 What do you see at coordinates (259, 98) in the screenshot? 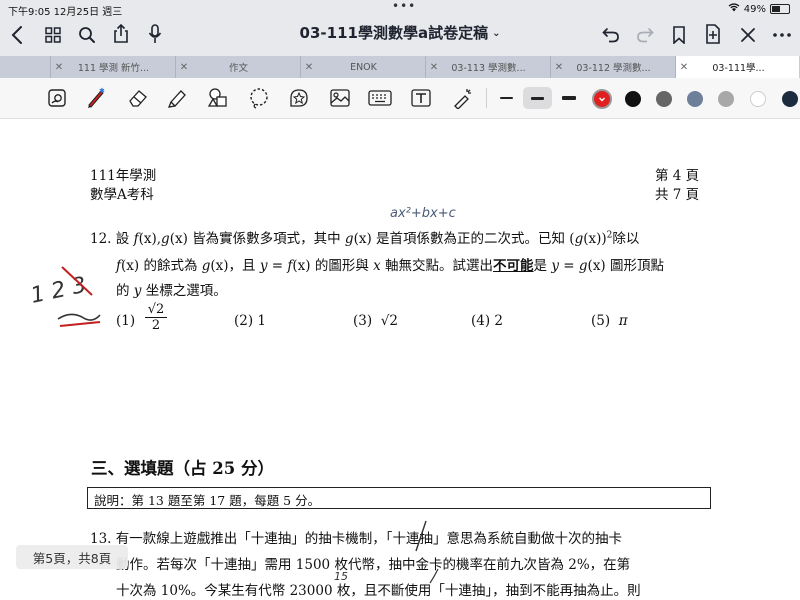
I see `lasso-tool-icon` at bounding box center [259, 98].